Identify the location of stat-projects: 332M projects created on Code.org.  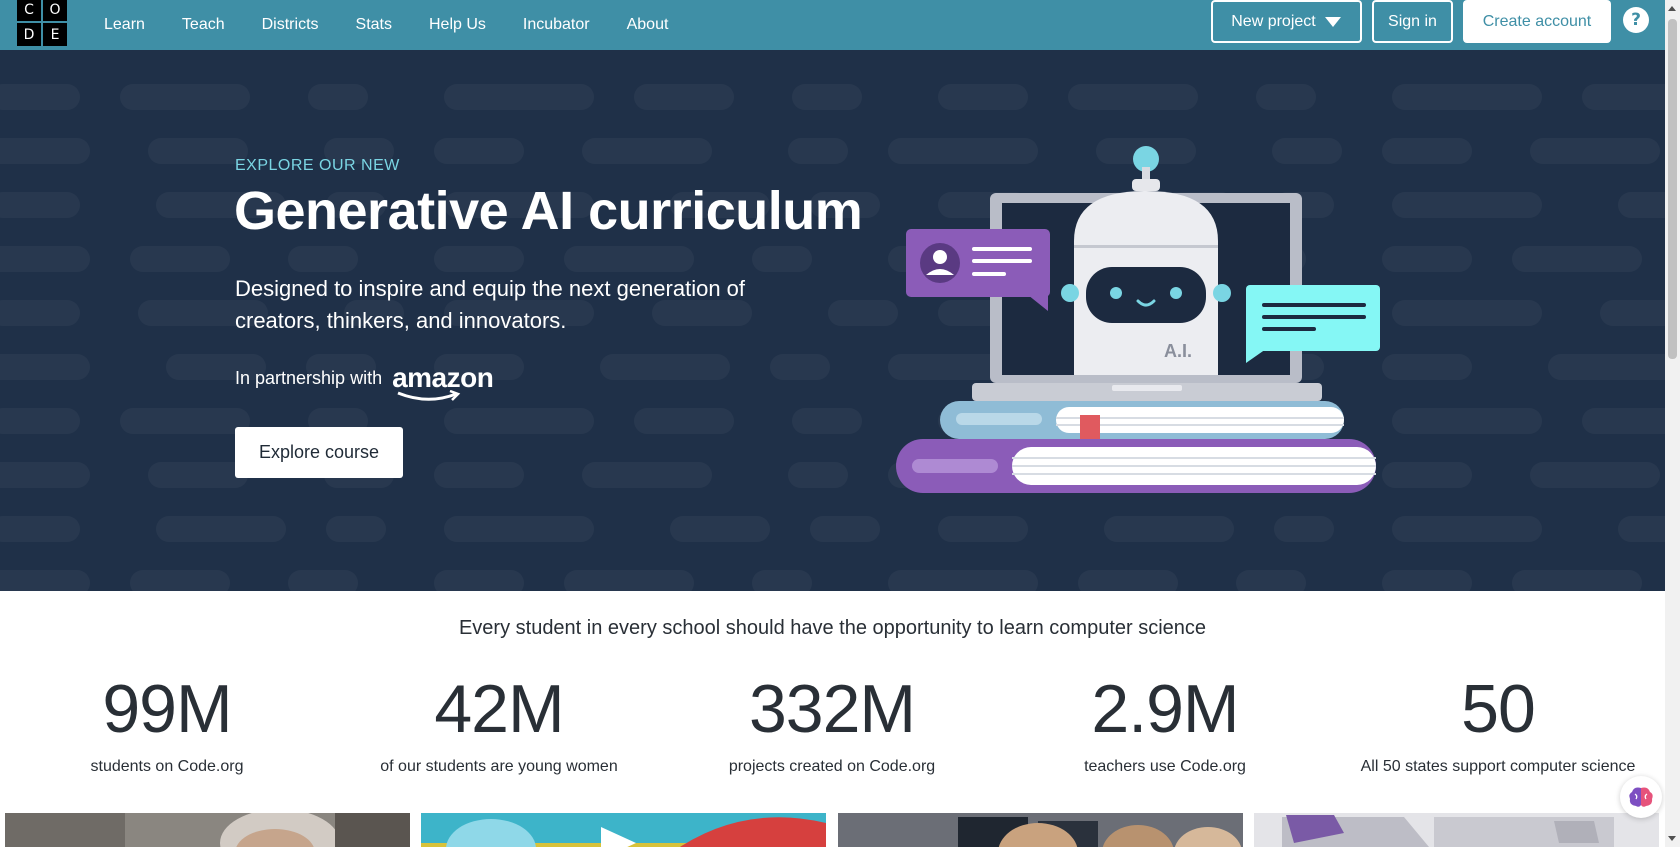
(832, 724).